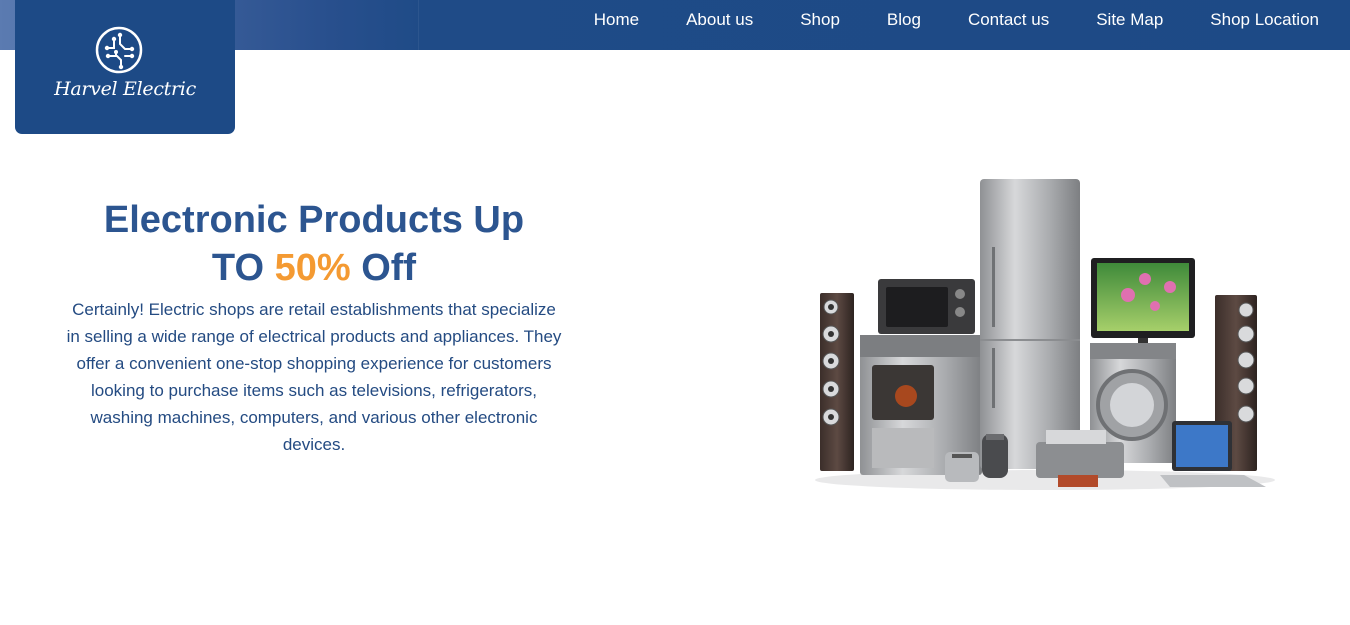 The width and height of the screenshot is (1350, 625). I want to click on television, so click(1143, 301).